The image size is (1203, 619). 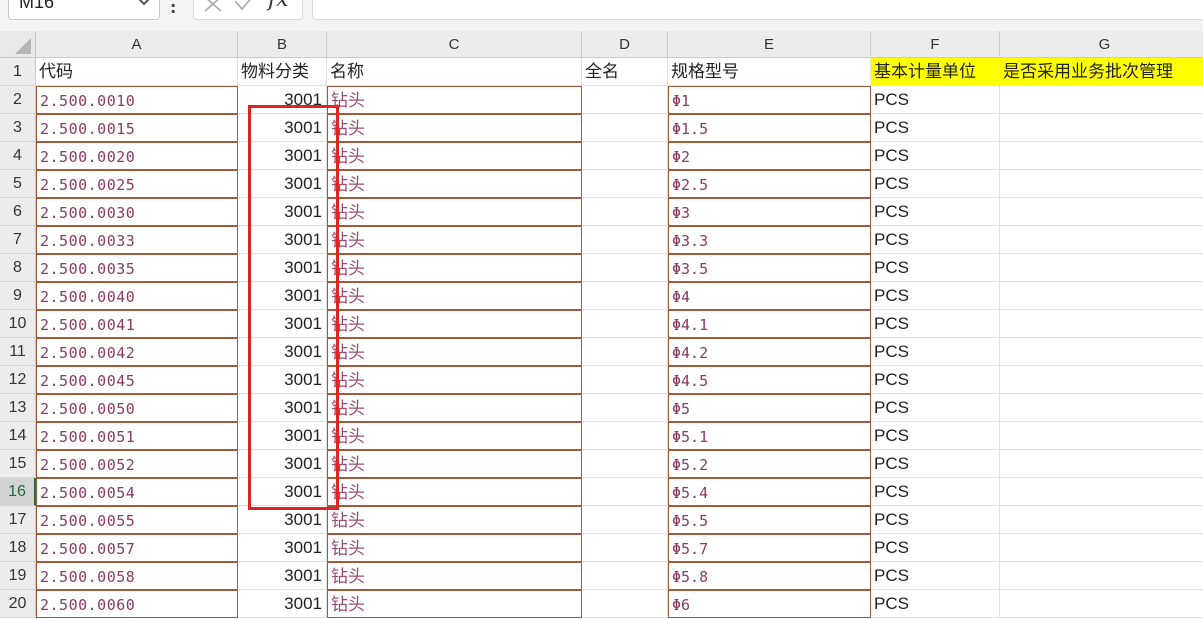 I want to click on cell-spec: Φ5.2, so click(x=769, y=464).